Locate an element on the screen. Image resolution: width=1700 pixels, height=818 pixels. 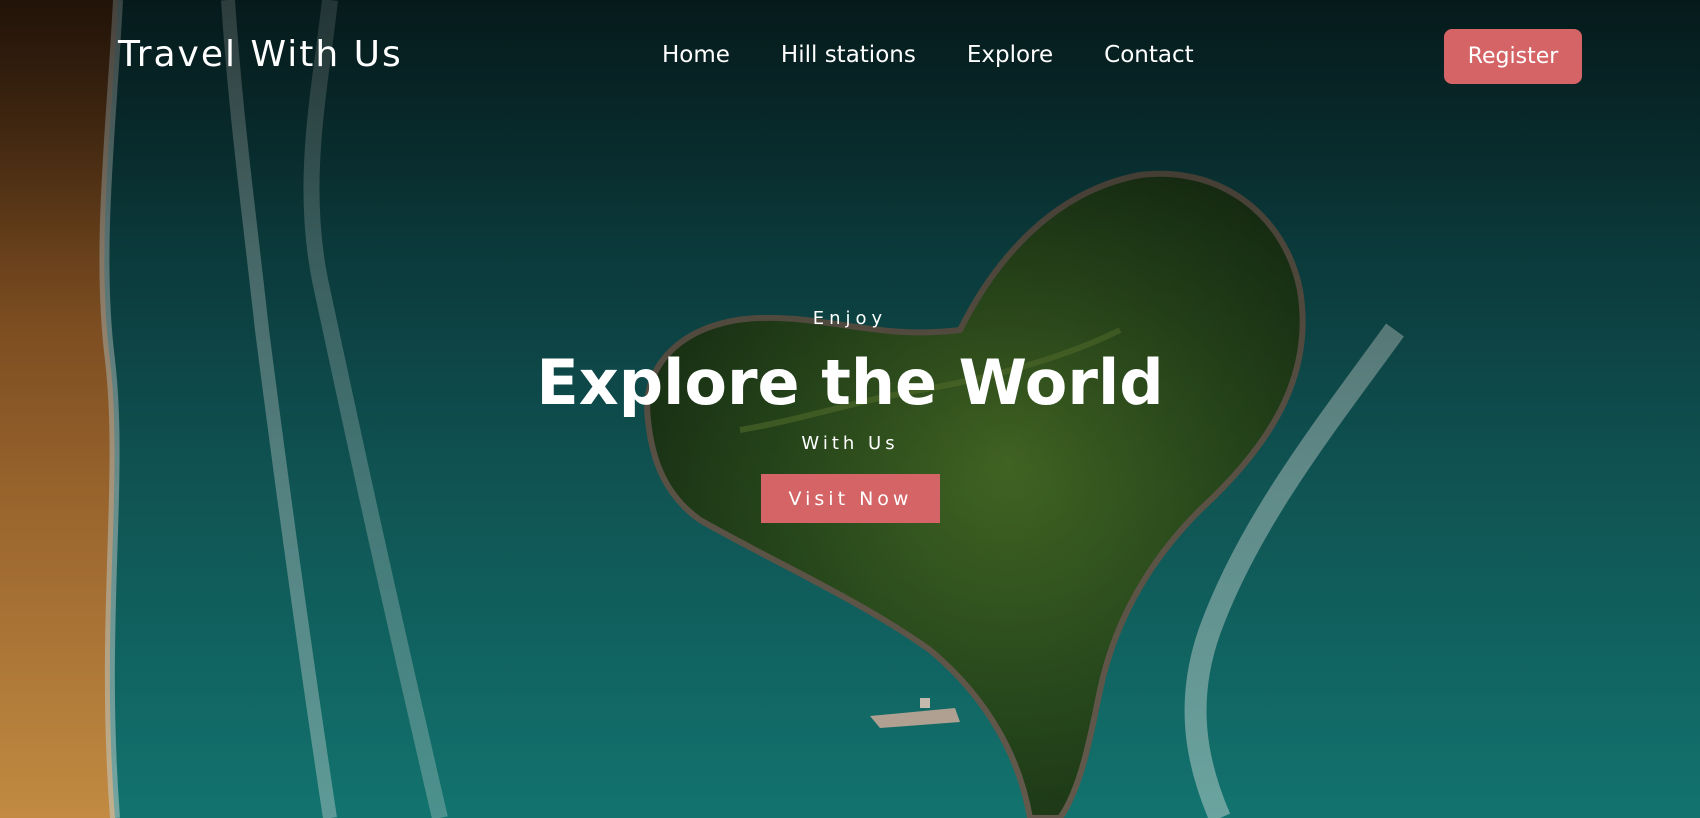
nav-link-hill-stations: Hill stations is located at coordinates (848, 55).